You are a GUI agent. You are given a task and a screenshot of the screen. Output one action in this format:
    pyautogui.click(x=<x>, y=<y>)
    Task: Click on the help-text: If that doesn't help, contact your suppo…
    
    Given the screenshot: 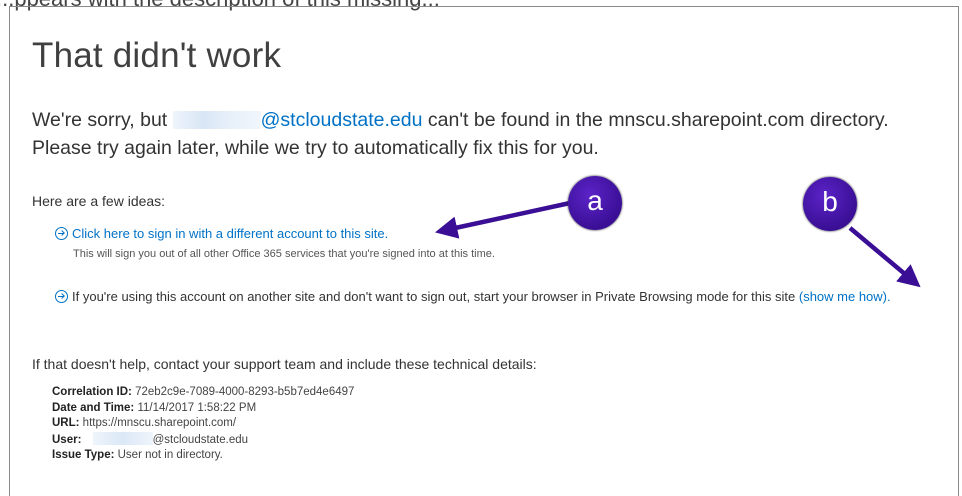 What is the action you would take?
    pyautogui.click(x=284, y=364)
    